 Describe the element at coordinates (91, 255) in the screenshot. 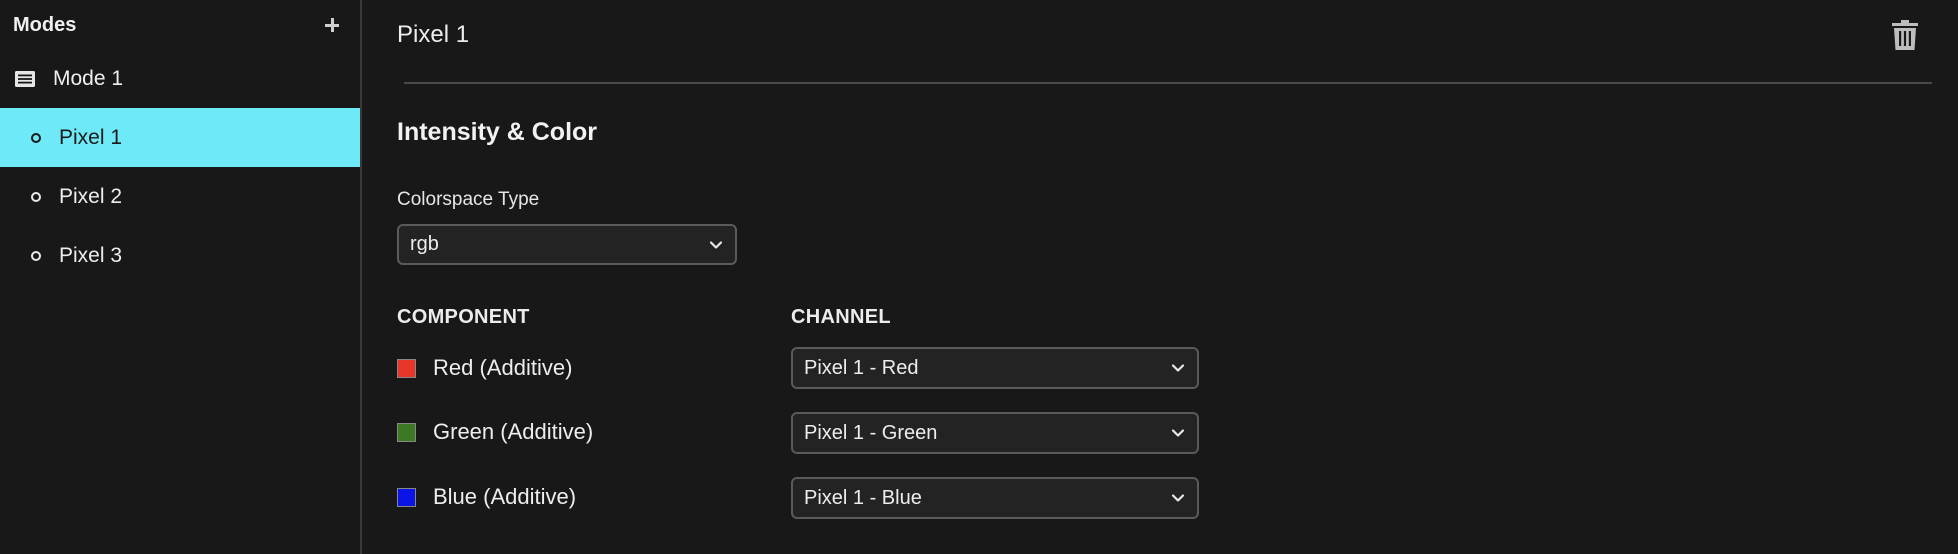

I see `sidebar-item-label: Pixel 3` at that location.